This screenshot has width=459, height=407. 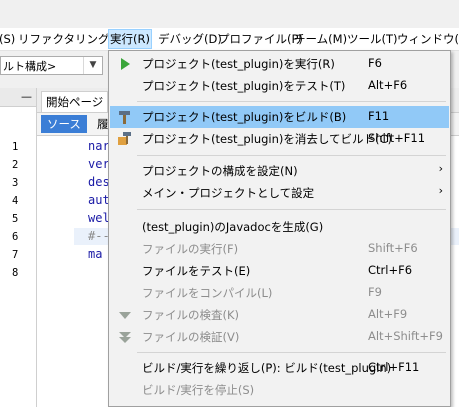 What do you see at coordinates (279, 193) in the screenshot?
I see `menu-item-set-main-project: メイン・プロジェクトとして設定 ›` at bounding box center [279, 193].